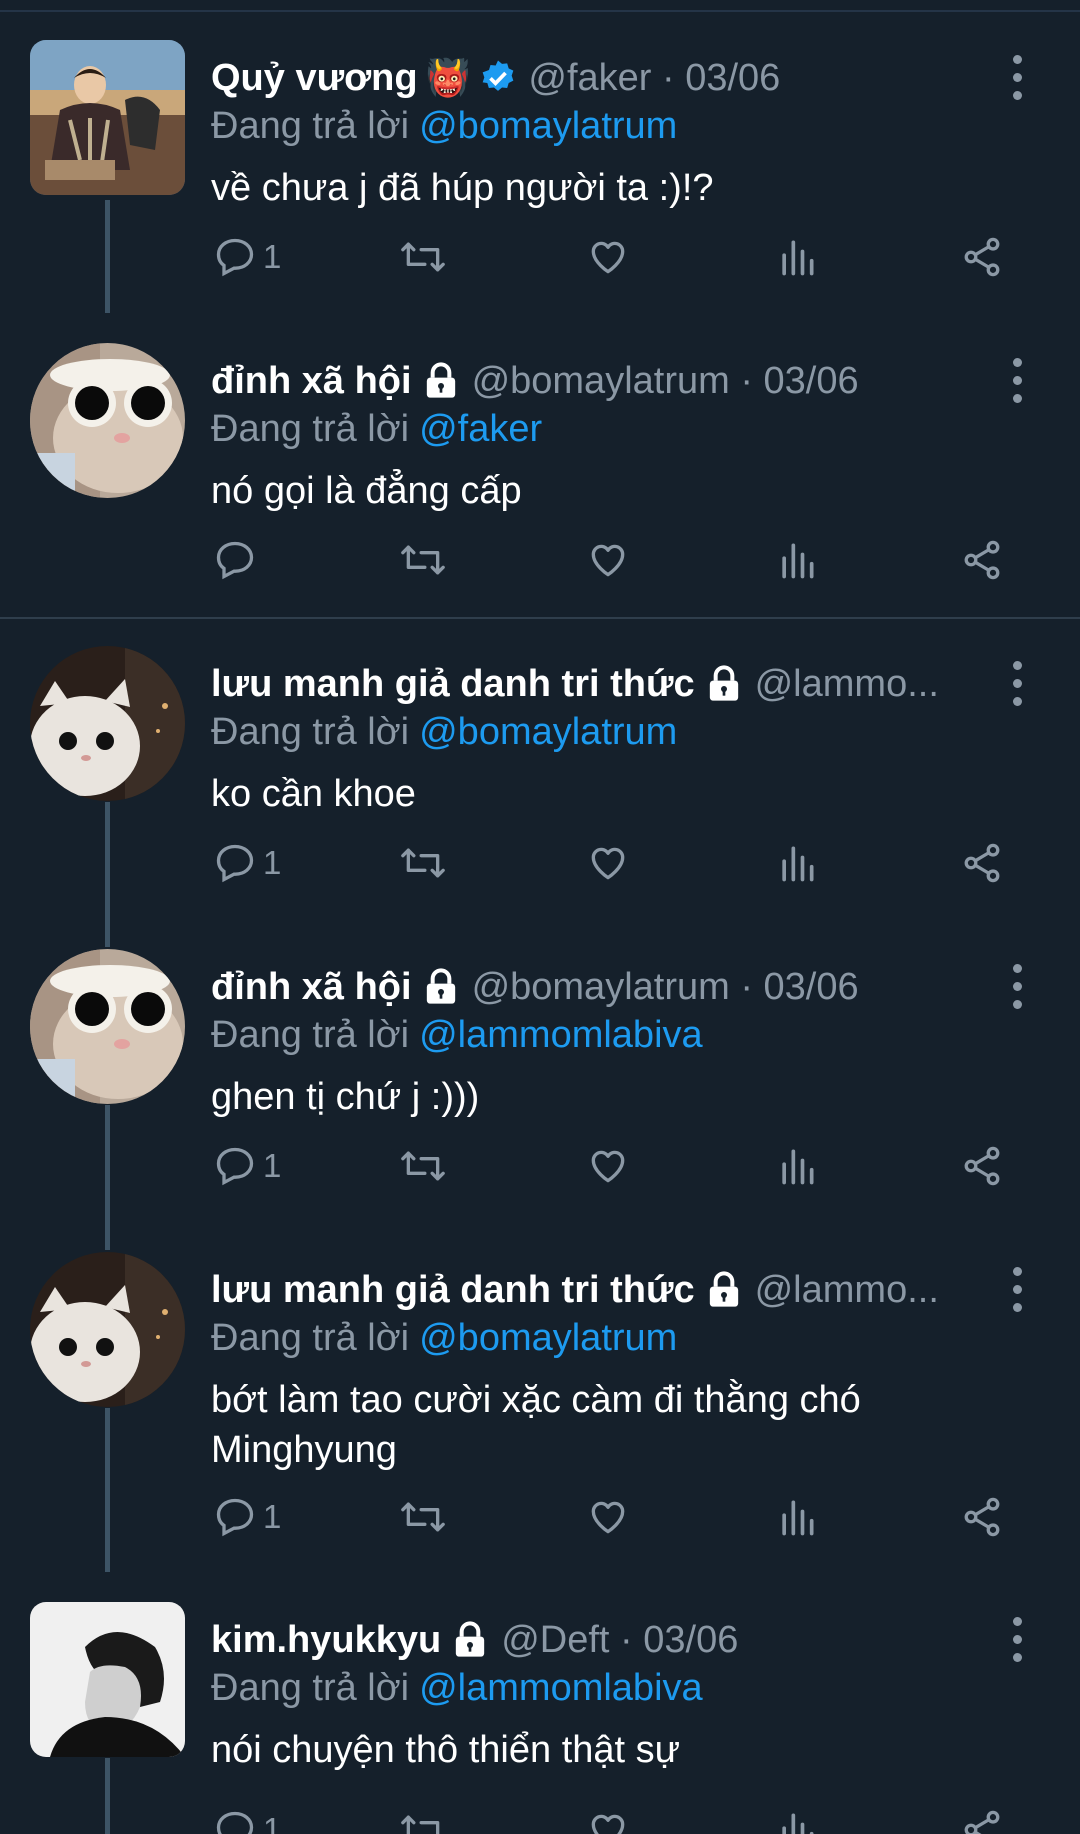 The height and width of the screenshot is (1834, 1080). Describe the element at coordinates (345, 1097) in the screenshot. I see `tweet-text: ghen tị chứ j :)))` at that location.